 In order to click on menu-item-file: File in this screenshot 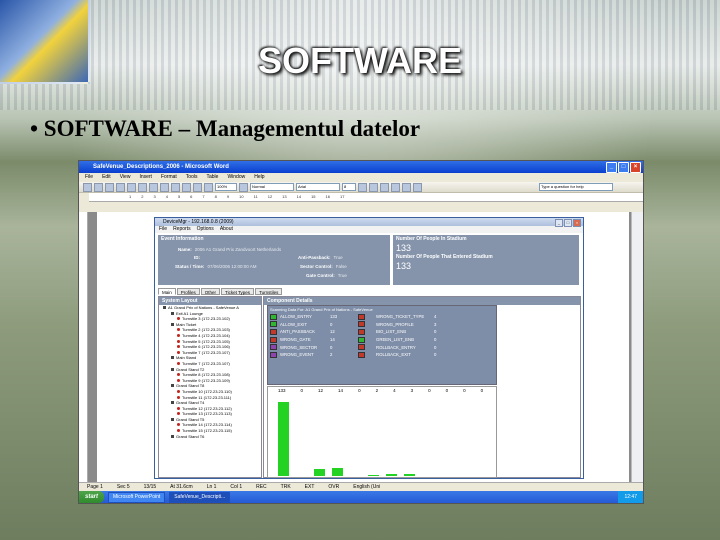, I will do `click(89, 177)`.